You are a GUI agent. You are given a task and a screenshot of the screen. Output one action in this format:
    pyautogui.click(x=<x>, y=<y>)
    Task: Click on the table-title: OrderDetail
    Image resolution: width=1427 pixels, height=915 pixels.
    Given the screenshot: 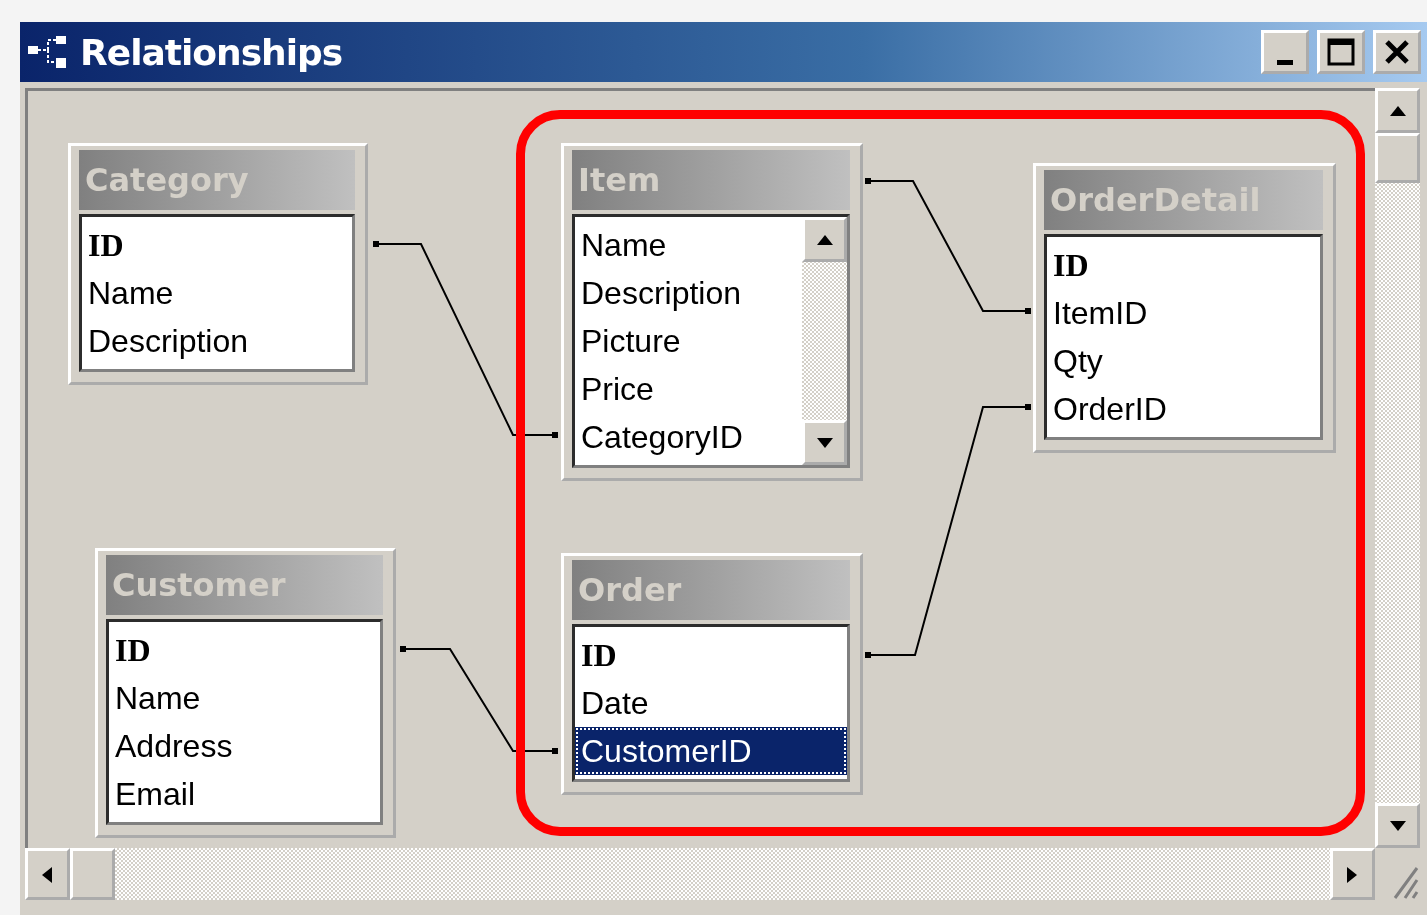 What is the action you would take?
    pyautogui.click(x=1183, y=200)
    